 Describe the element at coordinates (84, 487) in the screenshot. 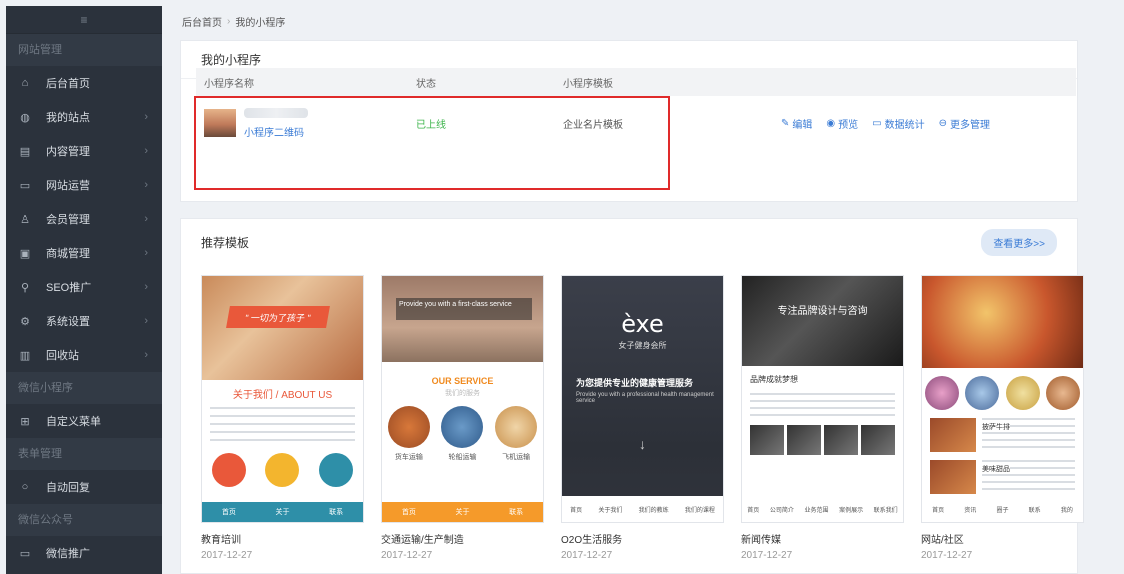

I see `sidebar-item-auto-reply: ○ 自动回复` at that location.